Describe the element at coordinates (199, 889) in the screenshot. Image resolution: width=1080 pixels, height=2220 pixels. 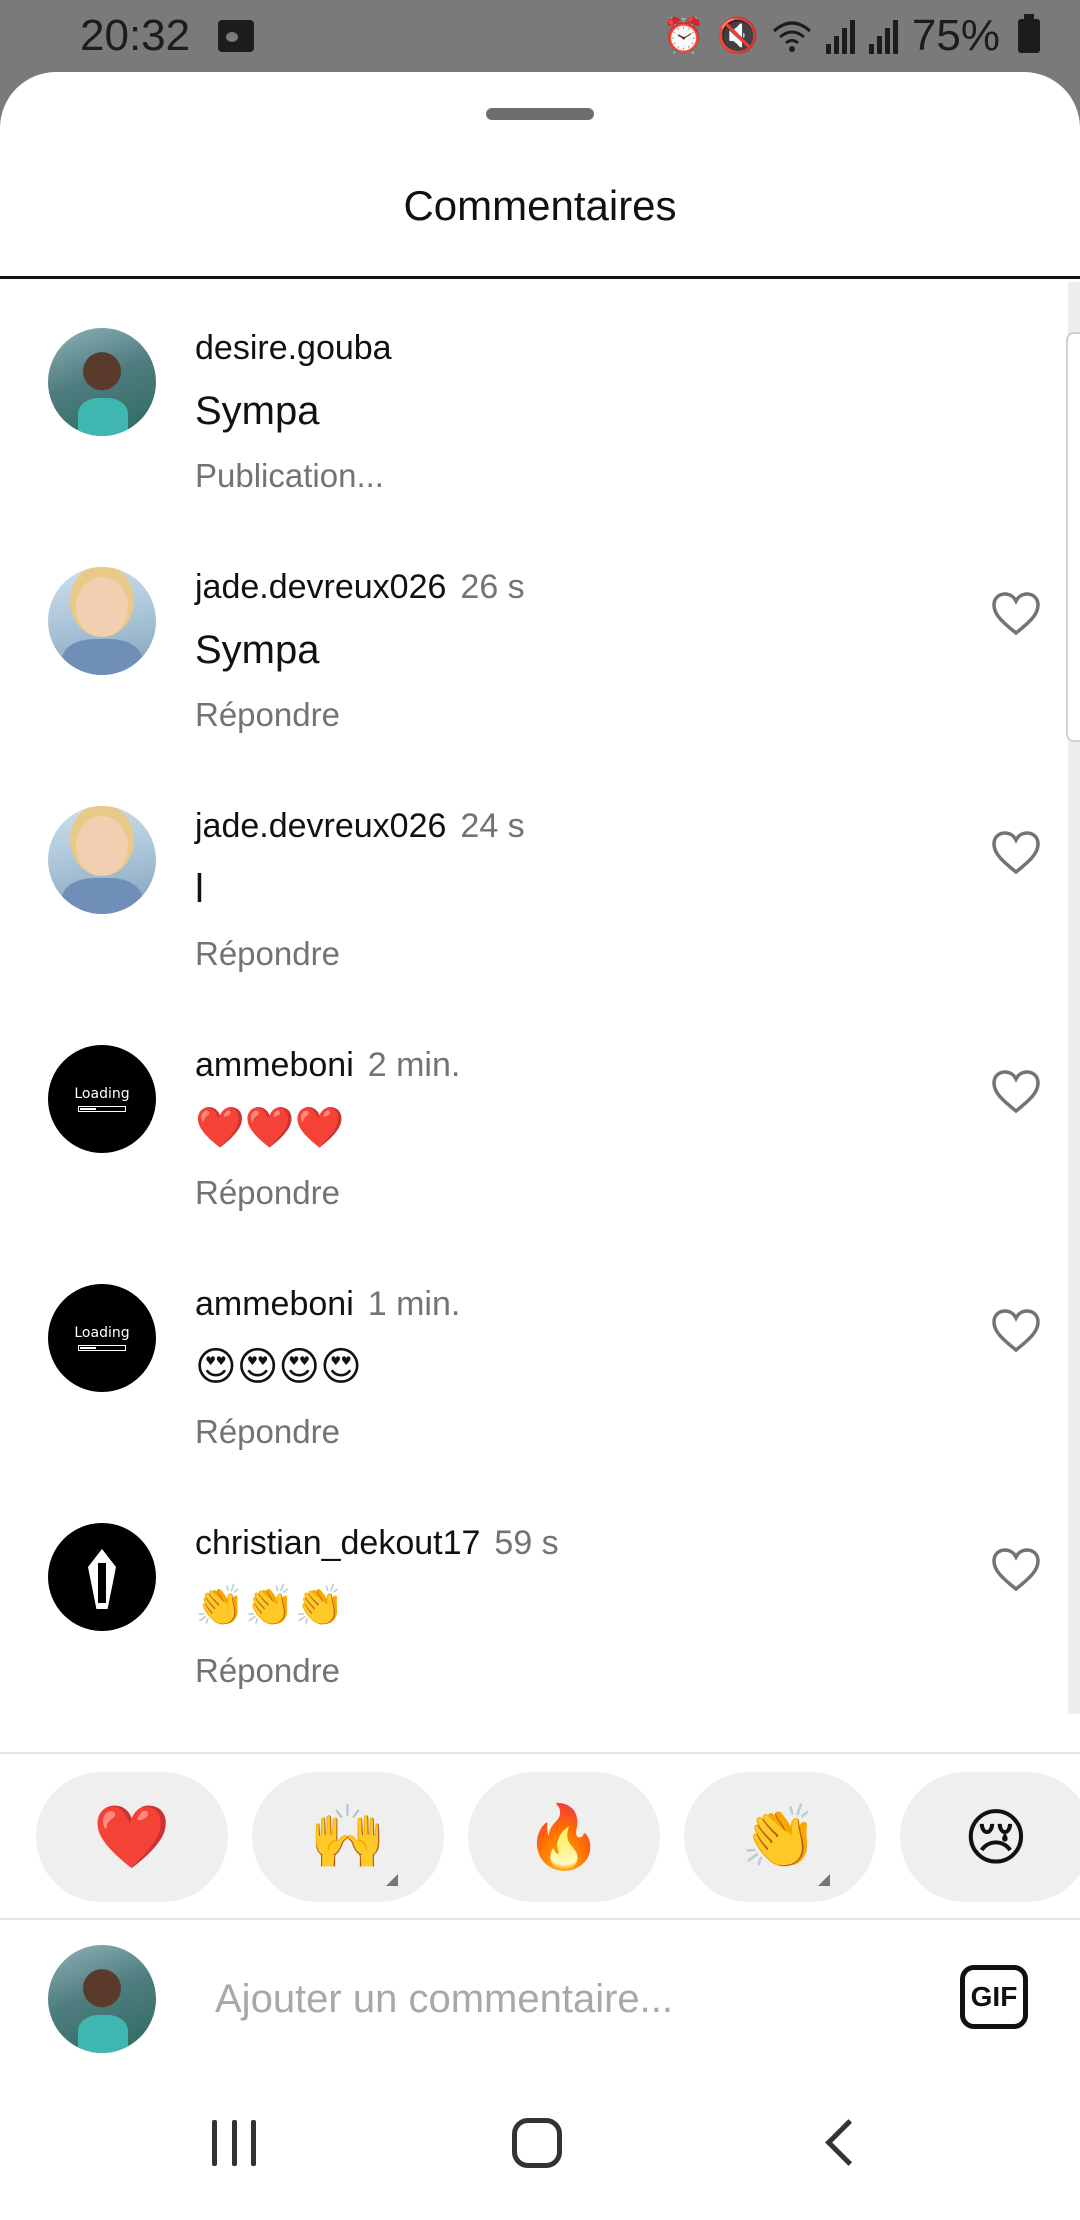
I see `comment-text: l` at that location.